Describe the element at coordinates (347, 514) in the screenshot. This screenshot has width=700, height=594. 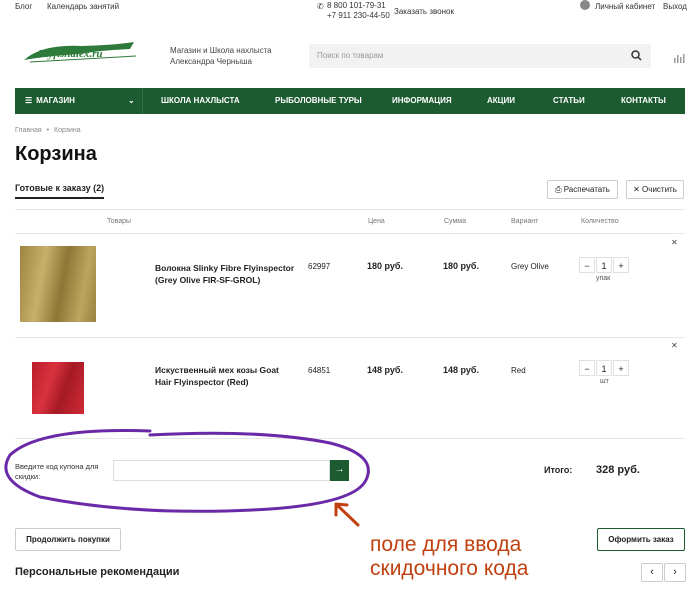
I see `annotation-arrow` at that location.